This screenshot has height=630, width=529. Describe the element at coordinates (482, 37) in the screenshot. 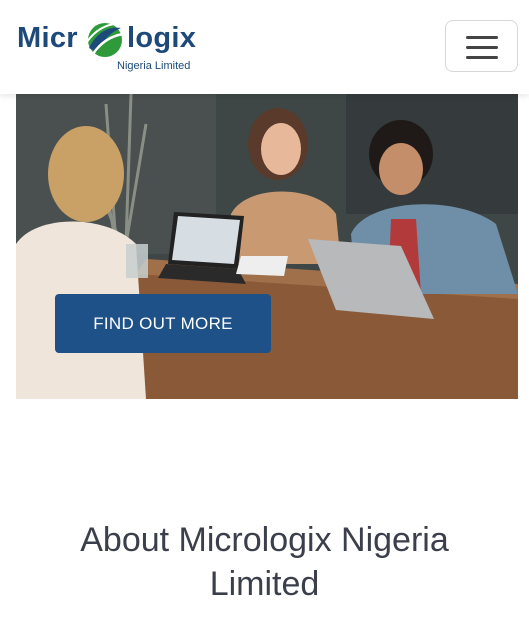

I see `hamburger-menu-icon` at that location.